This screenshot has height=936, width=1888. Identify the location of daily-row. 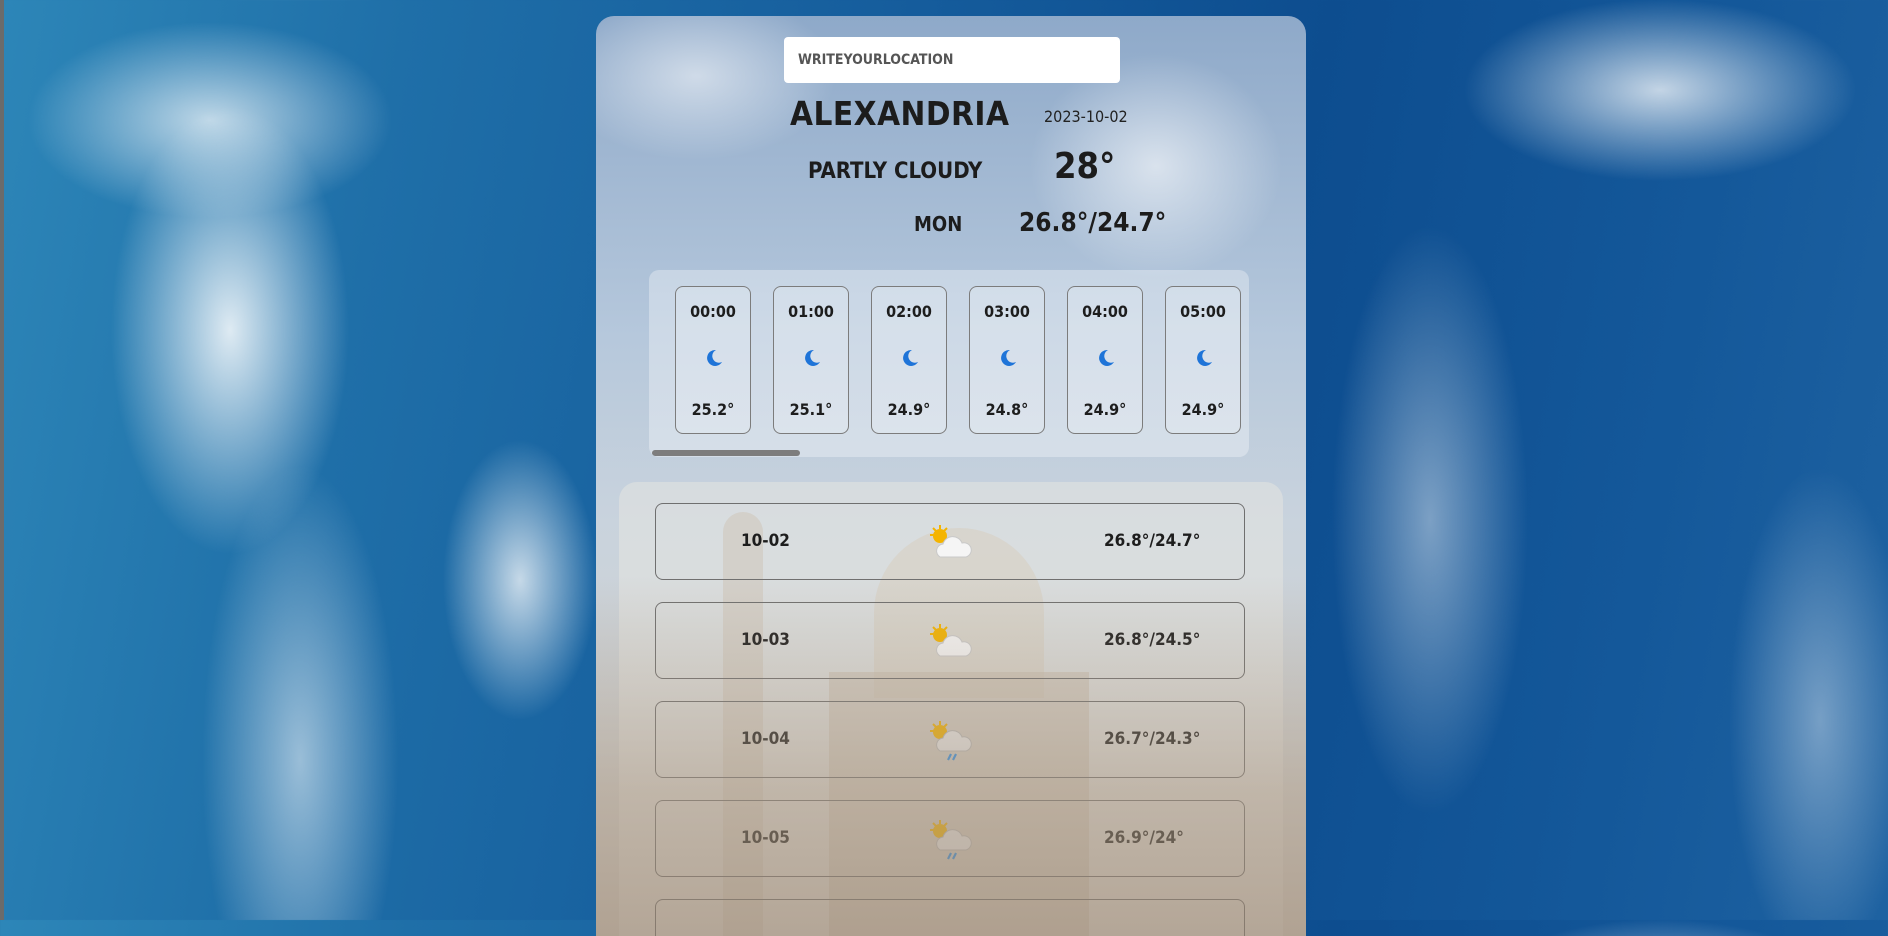
(950, 917).